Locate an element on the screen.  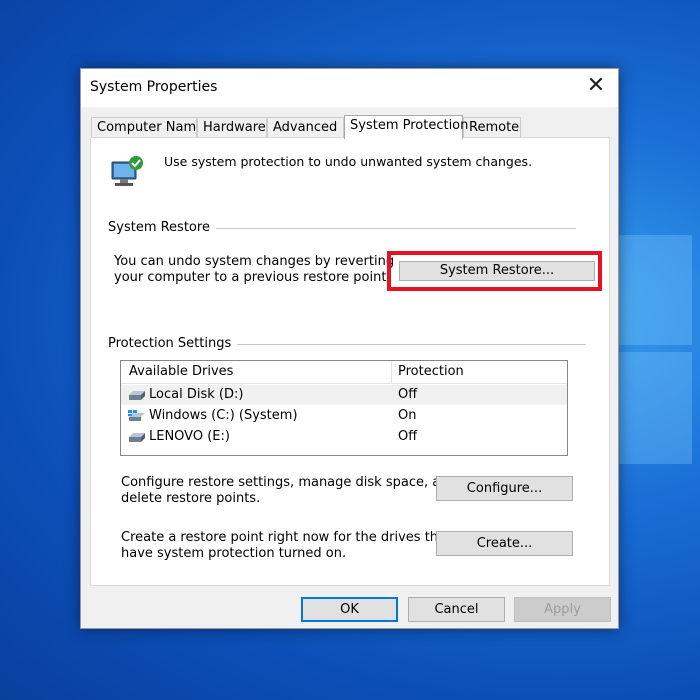
drive-name: Windows (C:) (System) is located at coordinates (223, 415).